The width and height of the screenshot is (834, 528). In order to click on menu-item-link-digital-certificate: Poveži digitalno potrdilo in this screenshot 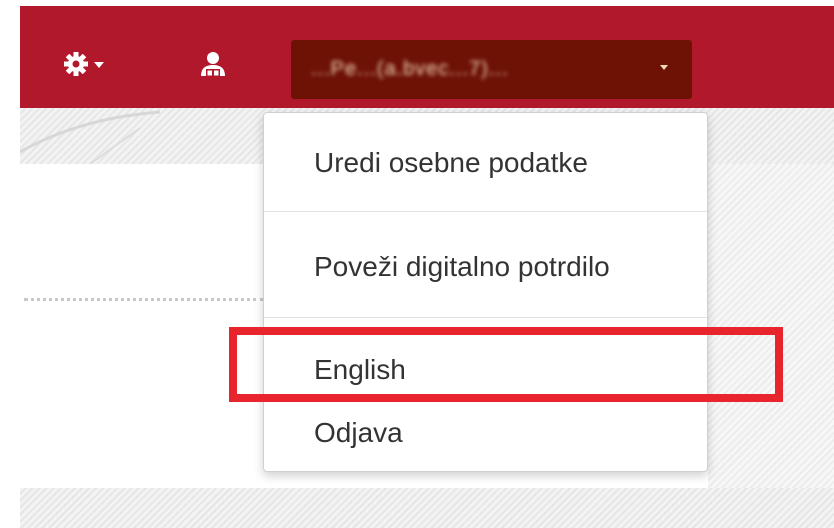, I will do `click(462, 267)`.